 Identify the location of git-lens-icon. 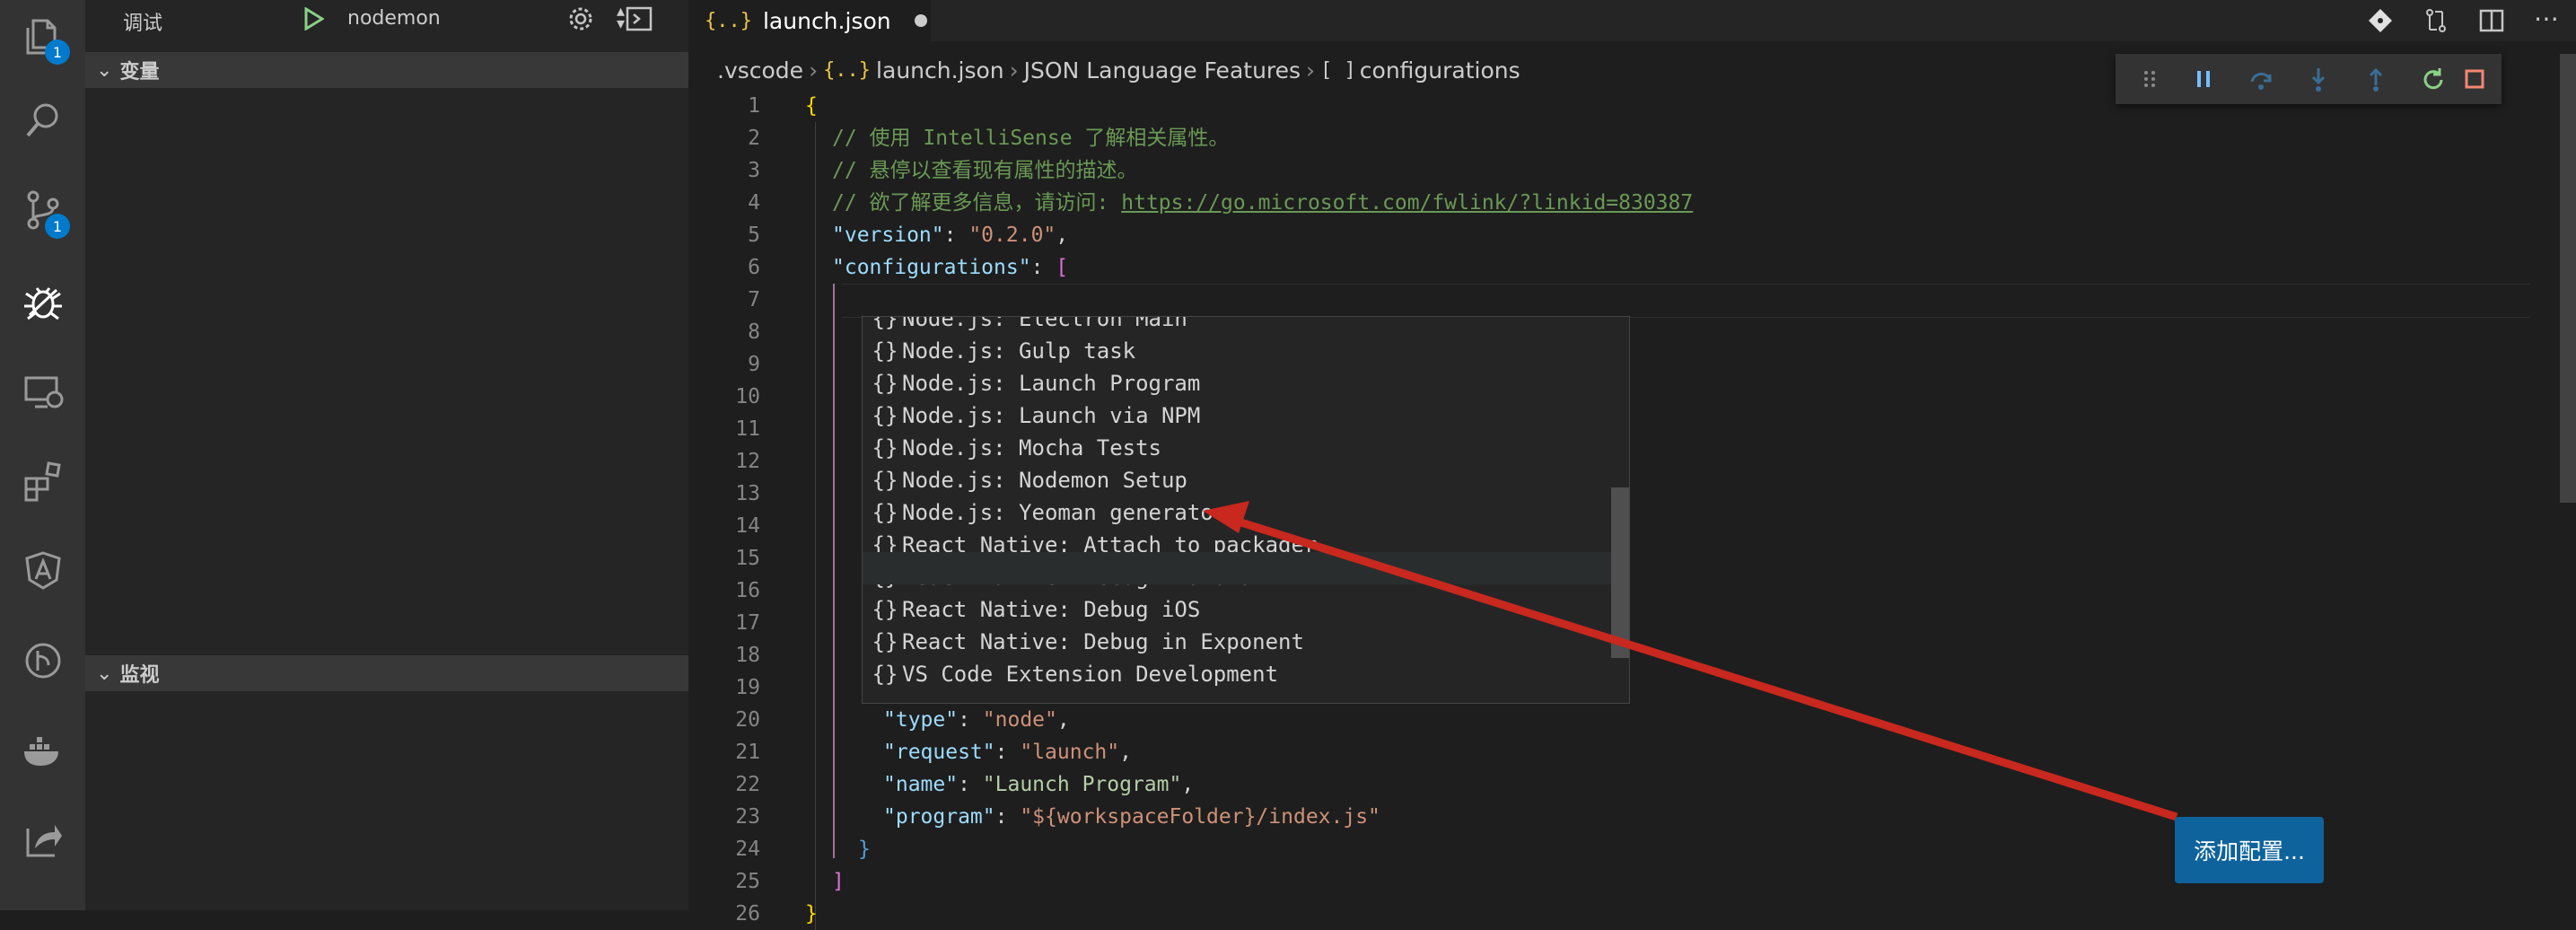
(2380, 22).